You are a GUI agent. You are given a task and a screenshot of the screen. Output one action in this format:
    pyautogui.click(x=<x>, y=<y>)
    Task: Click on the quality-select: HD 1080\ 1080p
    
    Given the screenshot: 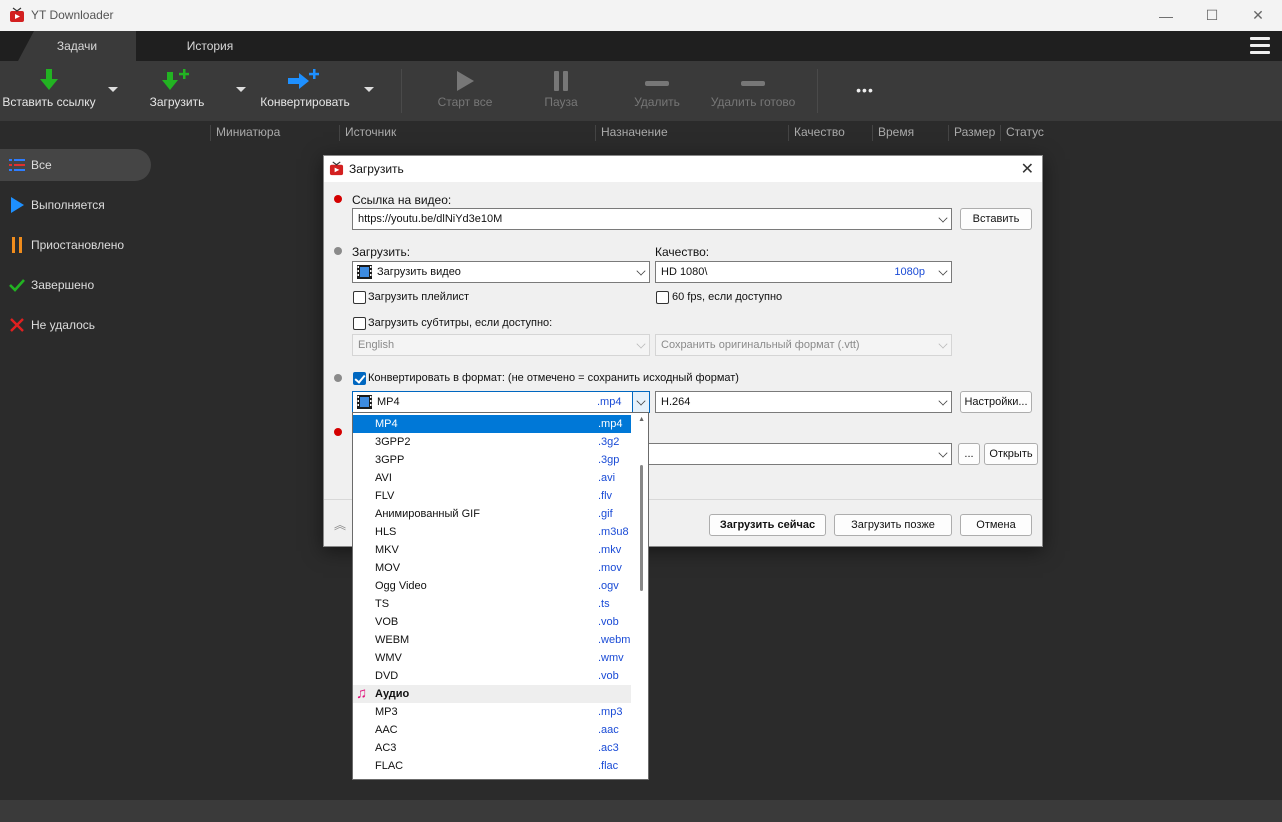 What is the action you would take?
    pyautogui.click(x=803, y=272)
    